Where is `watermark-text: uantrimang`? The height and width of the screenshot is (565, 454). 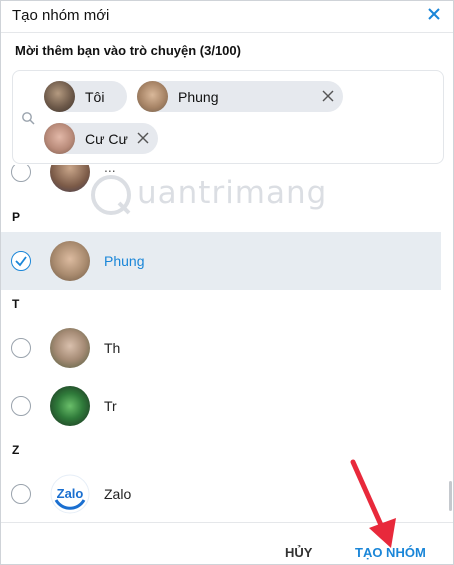 watermark-text: uantrimang is located at coordinates (232, 193).